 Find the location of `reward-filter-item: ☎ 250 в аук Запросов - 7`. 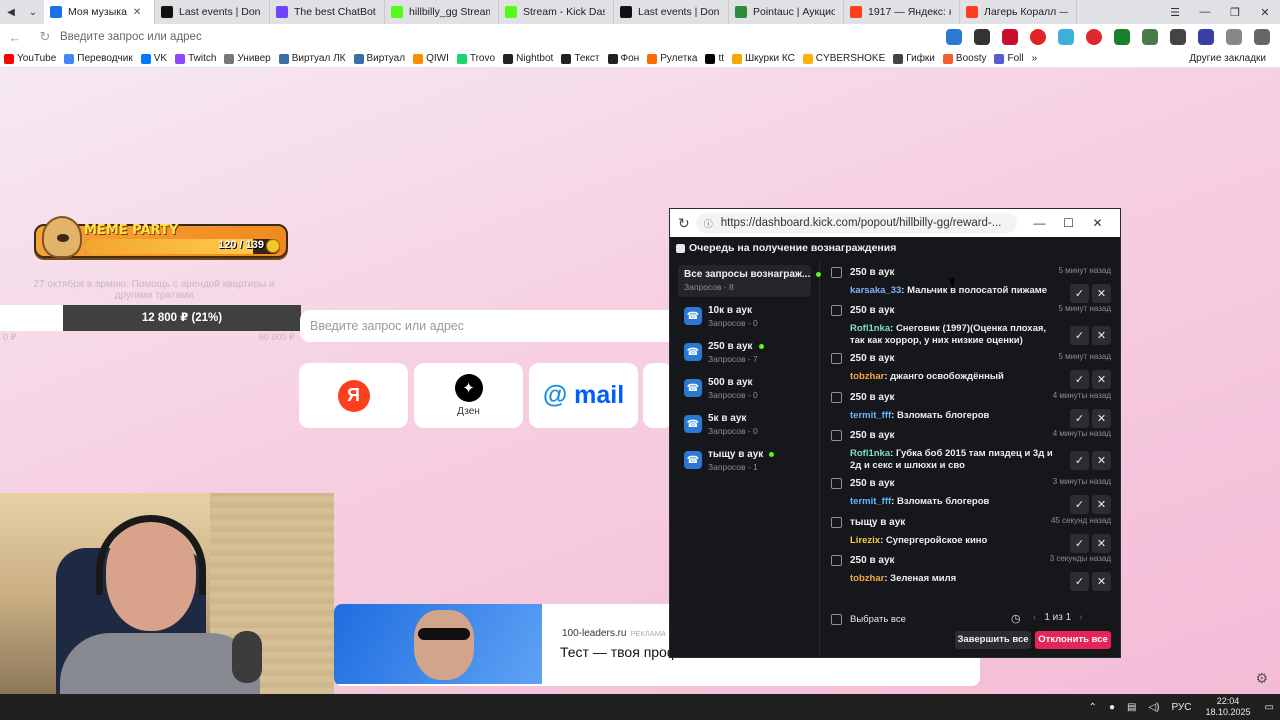

reward-filter-item: ☎ 250 в аук Запросов - 7 is located at coordinates (744, 353).